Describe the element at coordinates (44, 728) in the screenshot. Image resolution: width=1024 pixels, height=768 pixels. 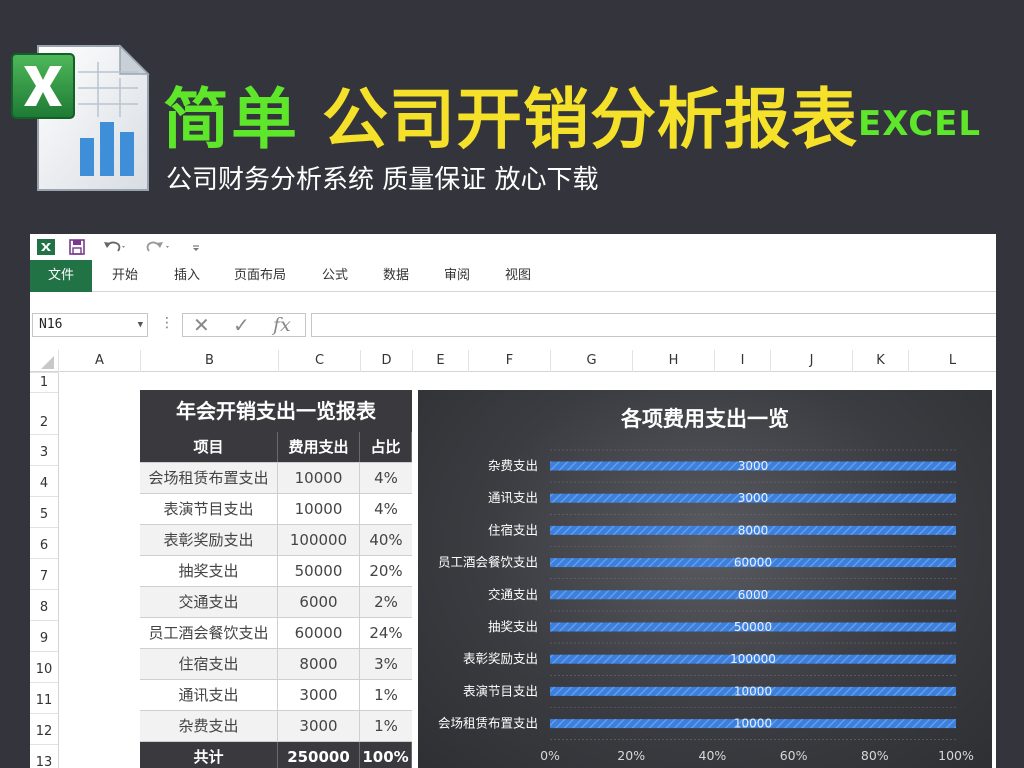
I see `row-header: 12` at that location.